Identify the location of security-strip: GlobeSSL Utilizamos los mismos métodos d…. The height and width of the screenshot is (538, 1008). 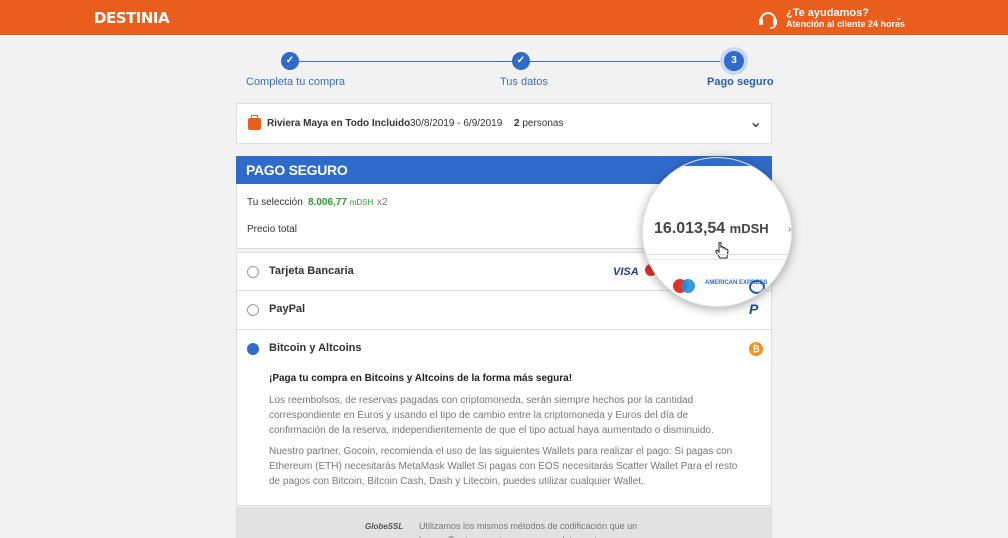
(504, 522).